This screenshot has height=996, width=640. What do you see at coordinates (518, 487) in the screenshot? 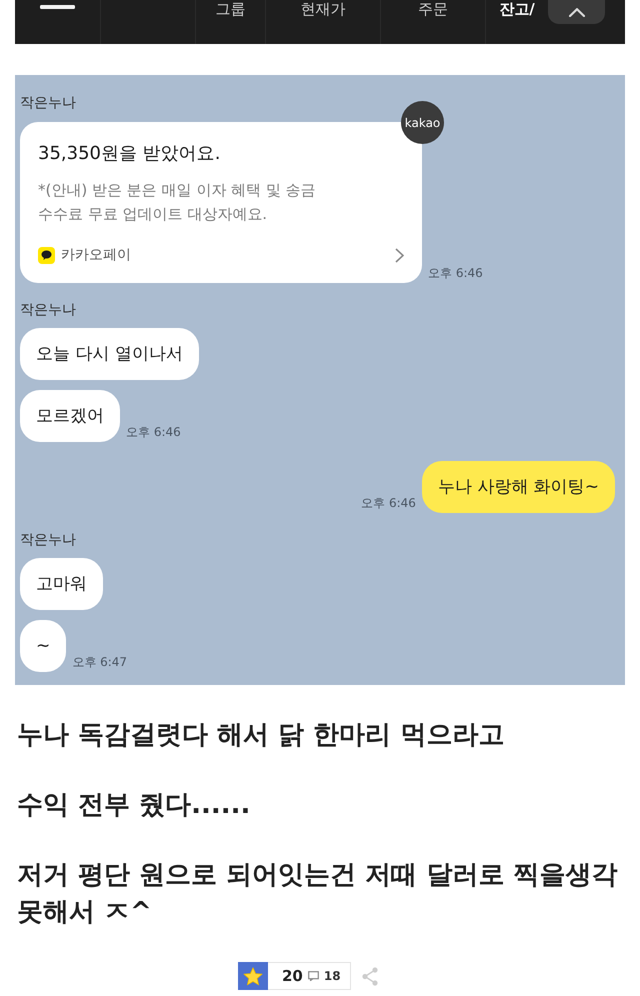
I see `message-bubble: 누나 사랑해 화이팅~` at bounding box center [518, 487].